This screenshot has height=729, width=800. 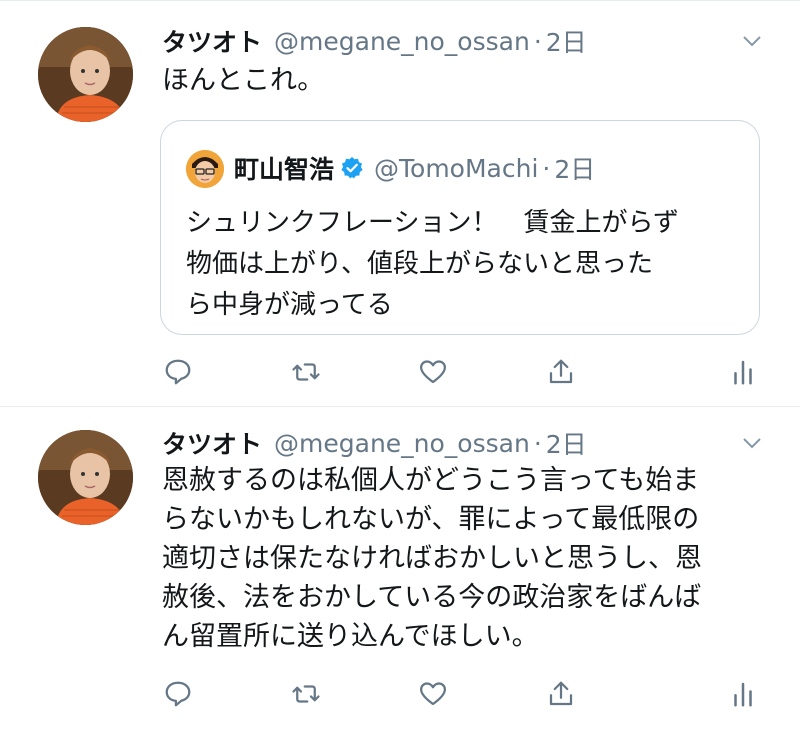 What do you see at coordinates (350, 636) in the screenshot?
I see `tweet-text-line: ん留置所に送り込んでほしい。` at bounding box center [350, 636].